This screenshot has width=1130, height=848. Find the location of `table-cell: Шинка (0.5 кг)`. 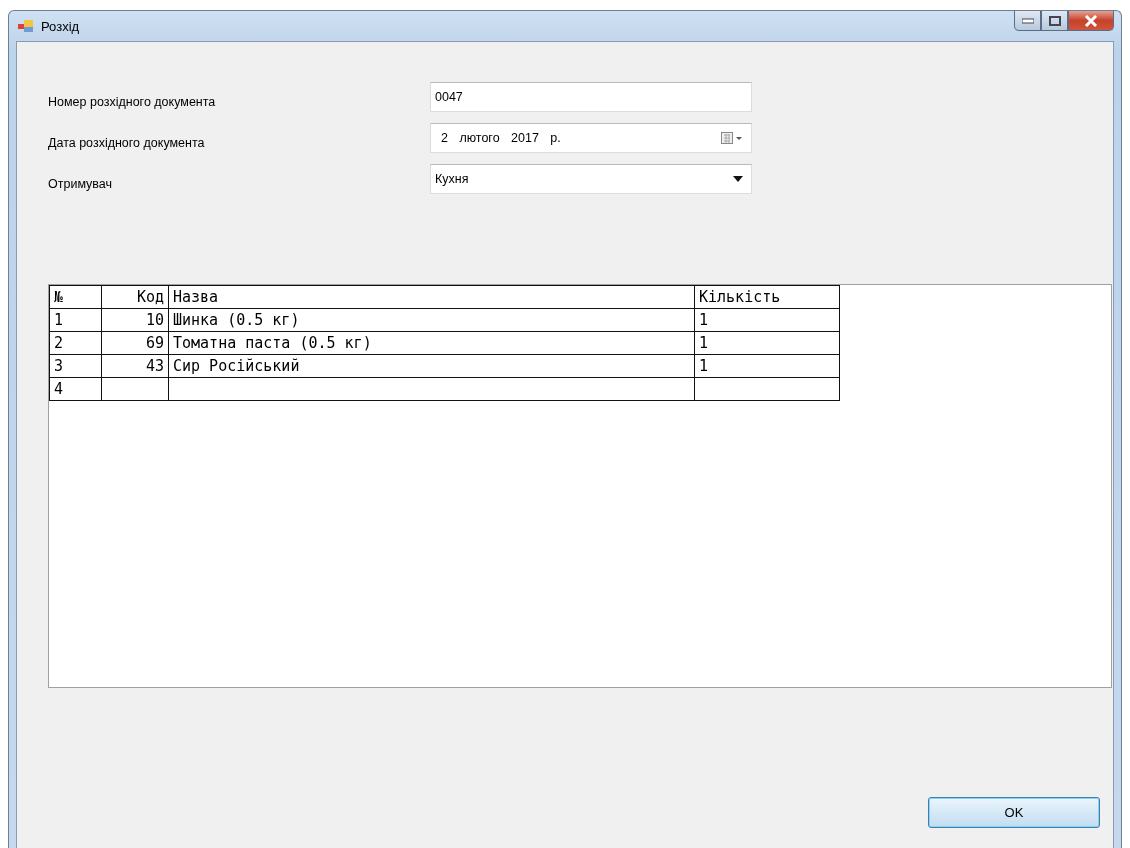

table-cell: Шинка (0.5 кг) is located at coordinates (431, 320).